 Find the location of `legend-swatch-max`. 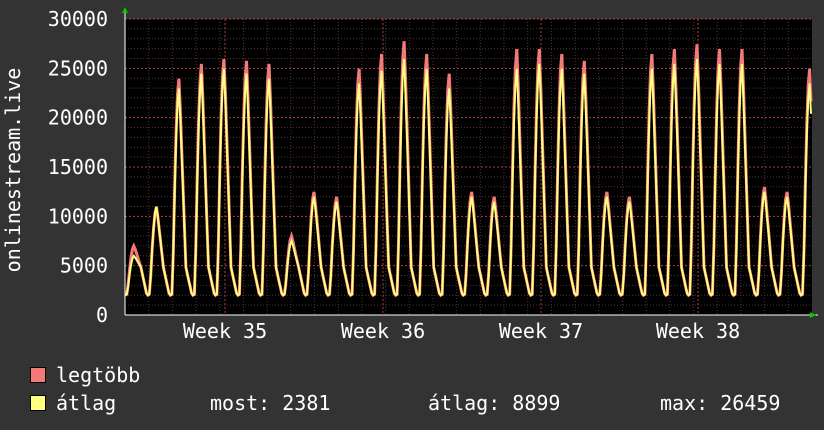

legend-swatch-max is located at coordinates (38, 374).